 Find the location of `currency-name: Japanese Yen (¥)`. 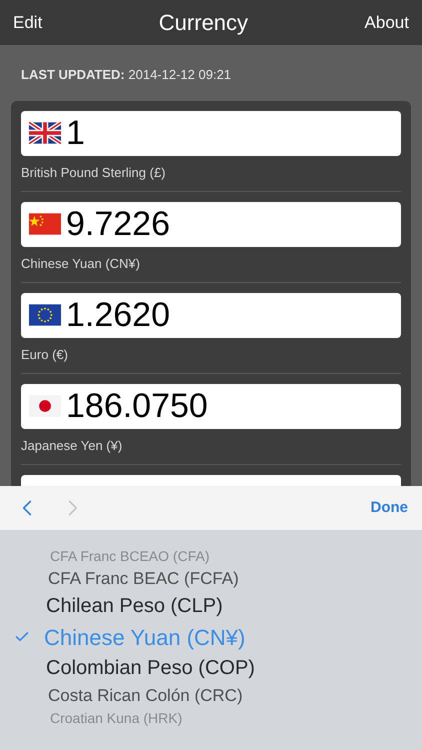

currency-name: Japanese Yen (¥) is located at coordinates (72, 445).